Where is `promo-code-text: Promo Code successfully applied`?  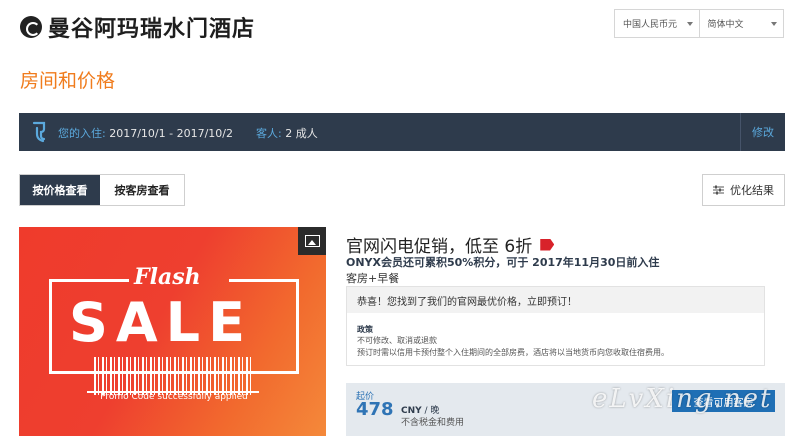 promo-code-text: Promo Code successfully applied is located at coordinates (174, 397).